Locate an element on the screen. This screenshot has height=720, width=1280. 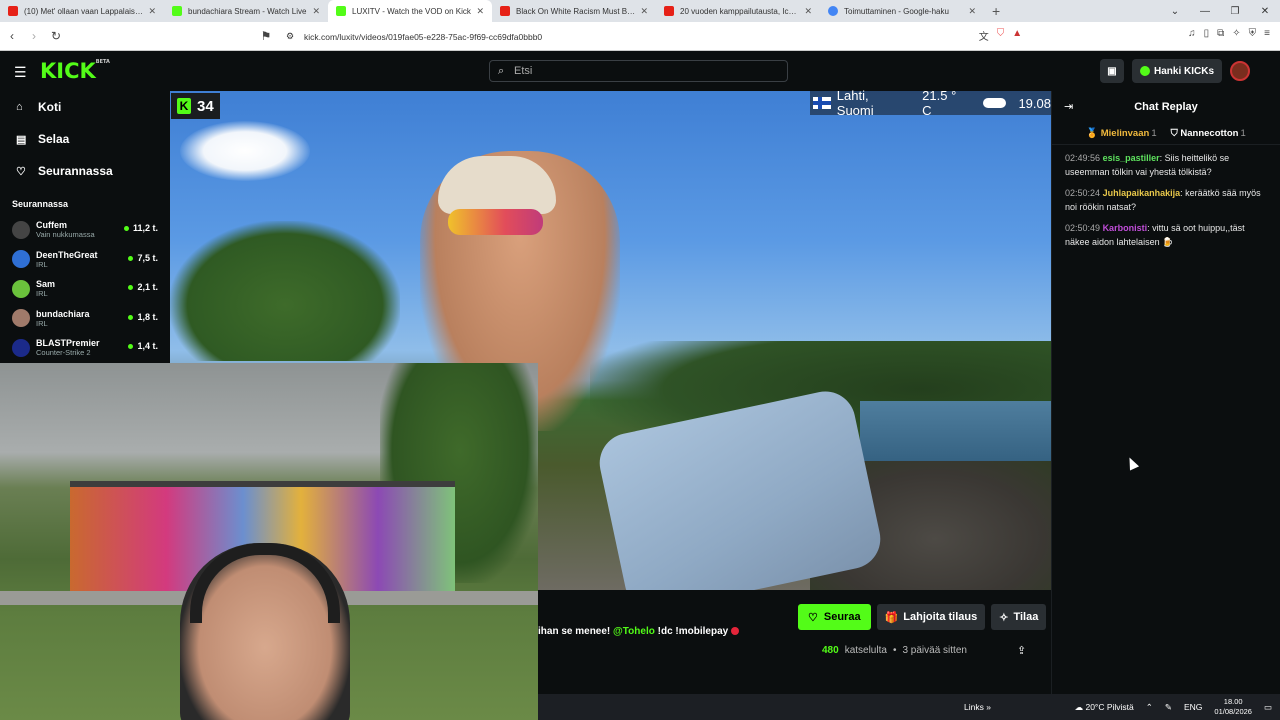
leaderboard-name: Nannecotton is located at coordinates (1209, 133).